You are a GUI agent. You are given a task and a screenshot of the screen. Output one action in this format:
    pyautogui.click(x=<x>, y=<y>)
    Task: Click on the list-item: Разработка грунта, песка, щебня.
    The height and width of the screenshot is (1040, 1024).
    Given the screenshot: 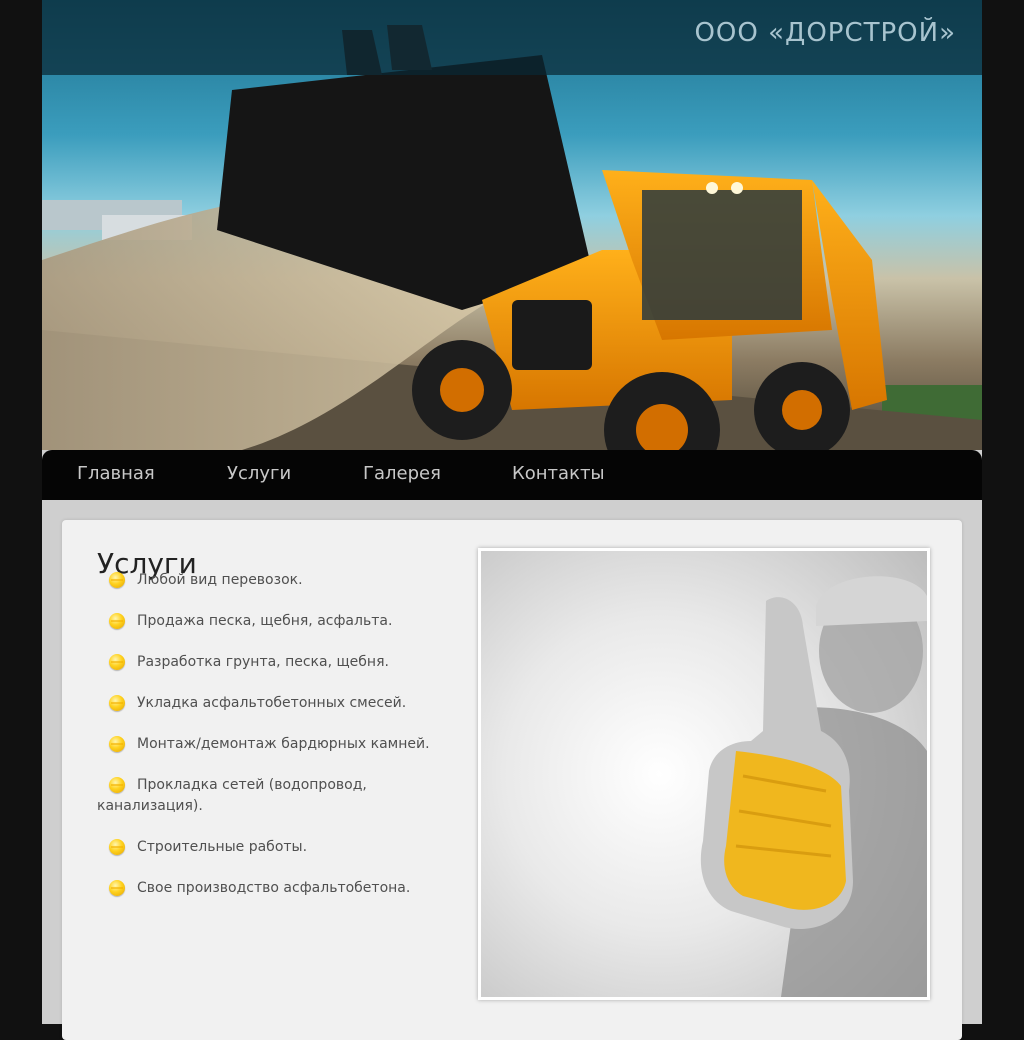 What is the action you would take?
    pyautogui.click(x=272, y=662)
    